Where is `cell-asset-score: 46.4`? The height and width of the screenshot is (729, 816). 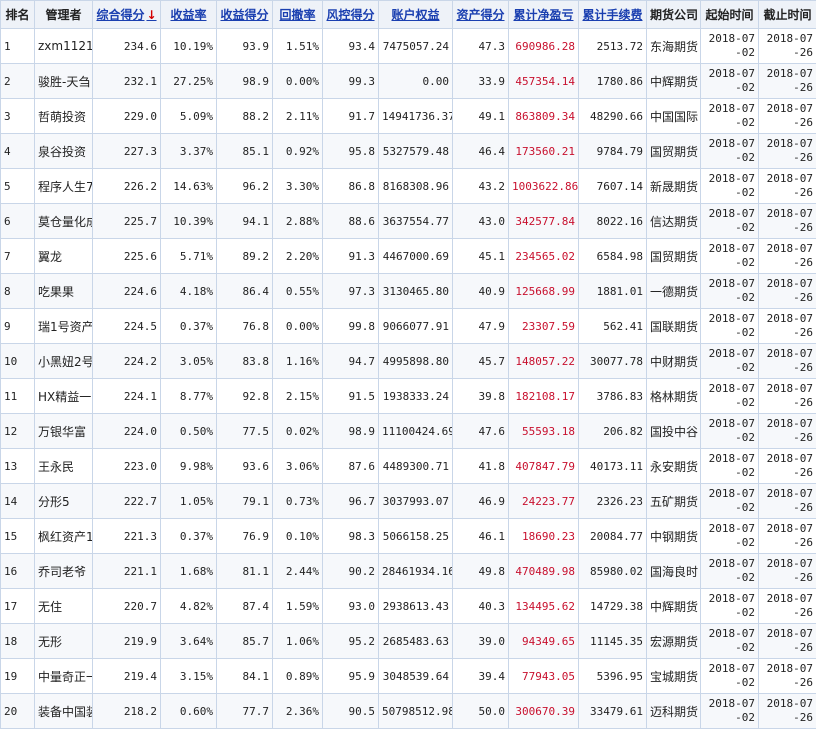
cell-asset-score: 46.4 is located at coordinates (481, 151).